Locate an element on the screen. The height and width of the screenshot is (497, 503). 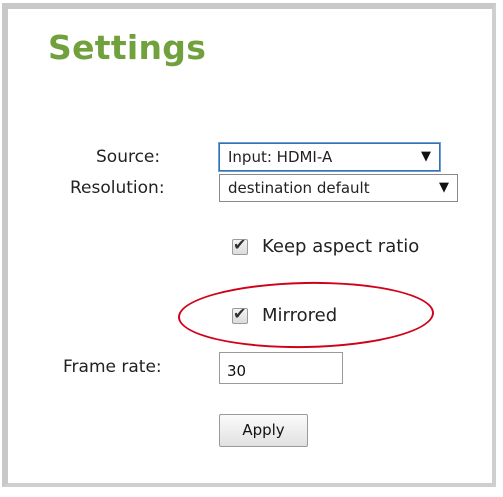
keep-aspect-ratio-label: Keep aspect ratio is located at coordinates (341, 246).